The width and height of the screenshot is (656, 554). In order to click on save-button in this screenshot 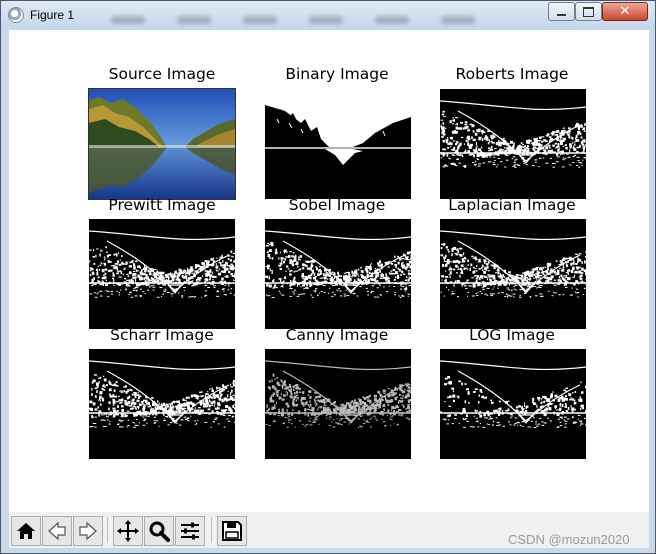, I will do `click(232, 531)`.